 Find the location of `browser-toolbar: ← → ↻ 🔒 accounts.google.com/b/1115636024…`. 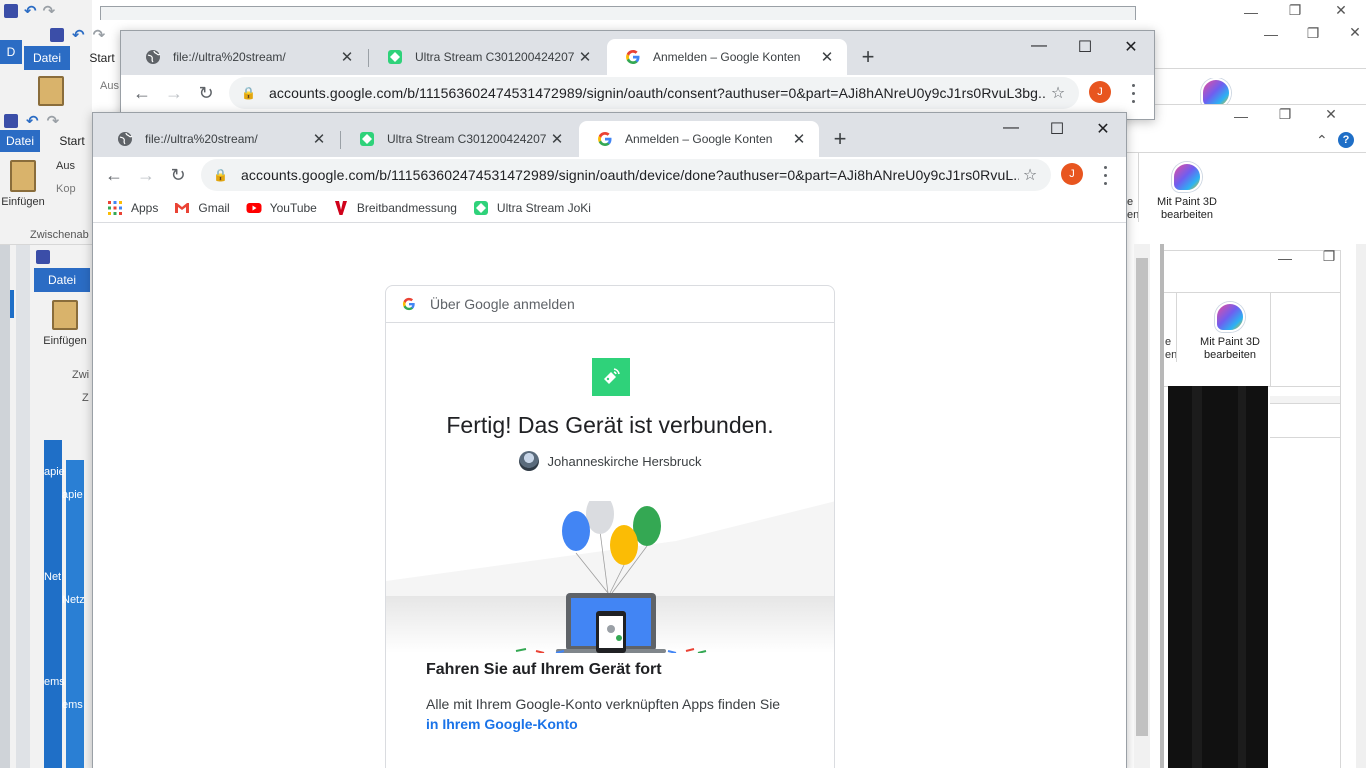

browser-toolbar: ← → ↻ 🔒 accounts.google.com/b/1115636024… is located at coordinates (609, 175).